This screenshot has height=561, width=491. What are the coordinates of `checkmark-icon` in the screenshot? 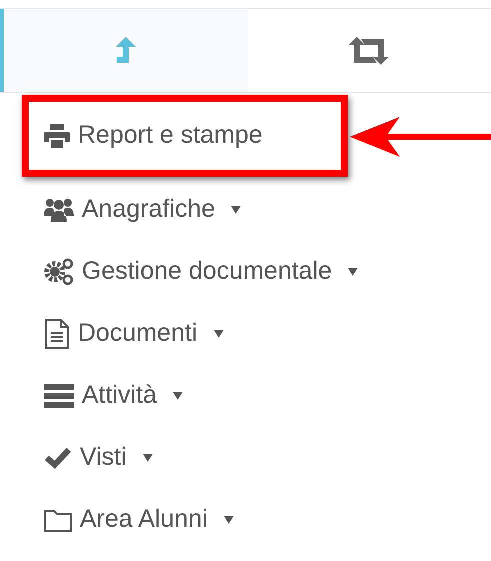 It's located at (58, 458).